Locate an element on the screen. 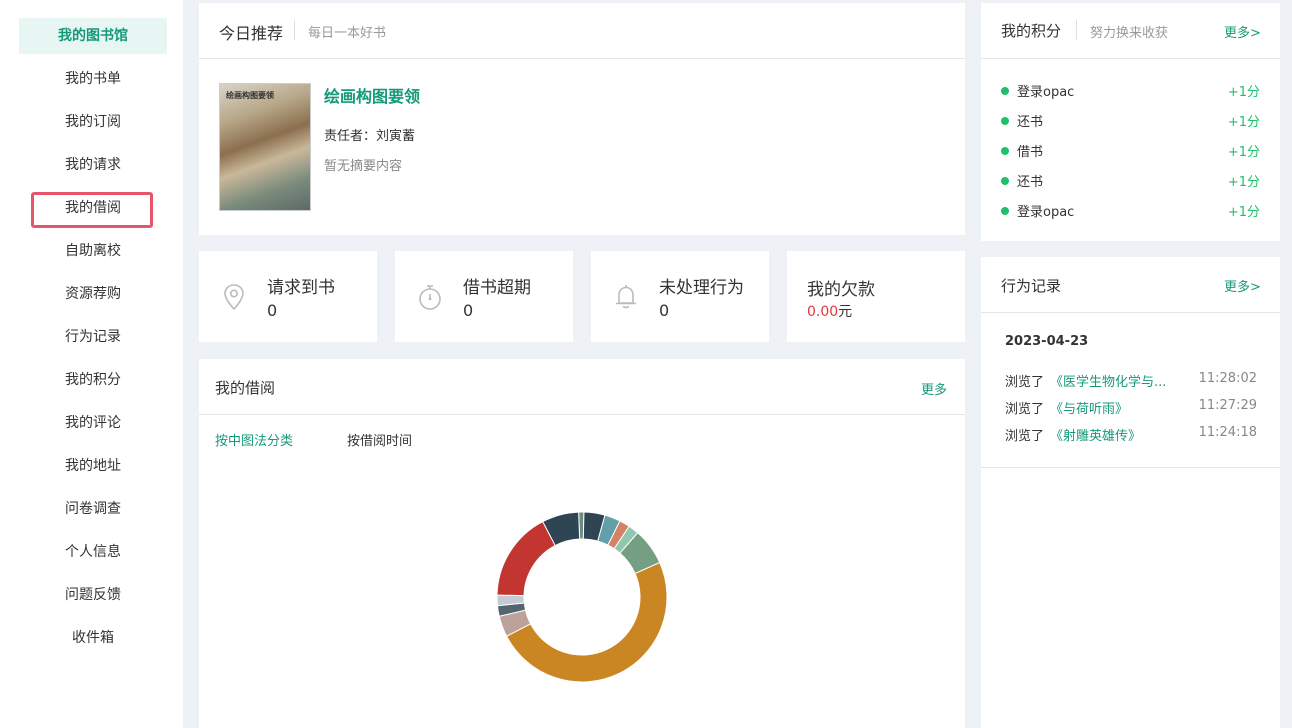  borrow-header: 我的借阅 更多 is located at coordinates (582, 387).